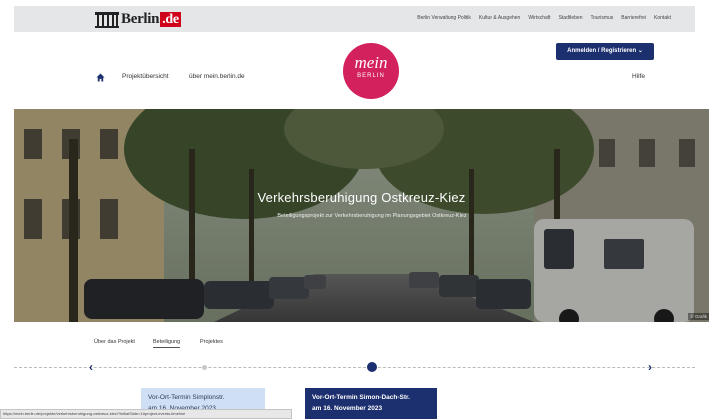  What do you see at coordinates (204, 367) in the screenshot?
I see `timeline-marker` at bounding box center [204, 367].